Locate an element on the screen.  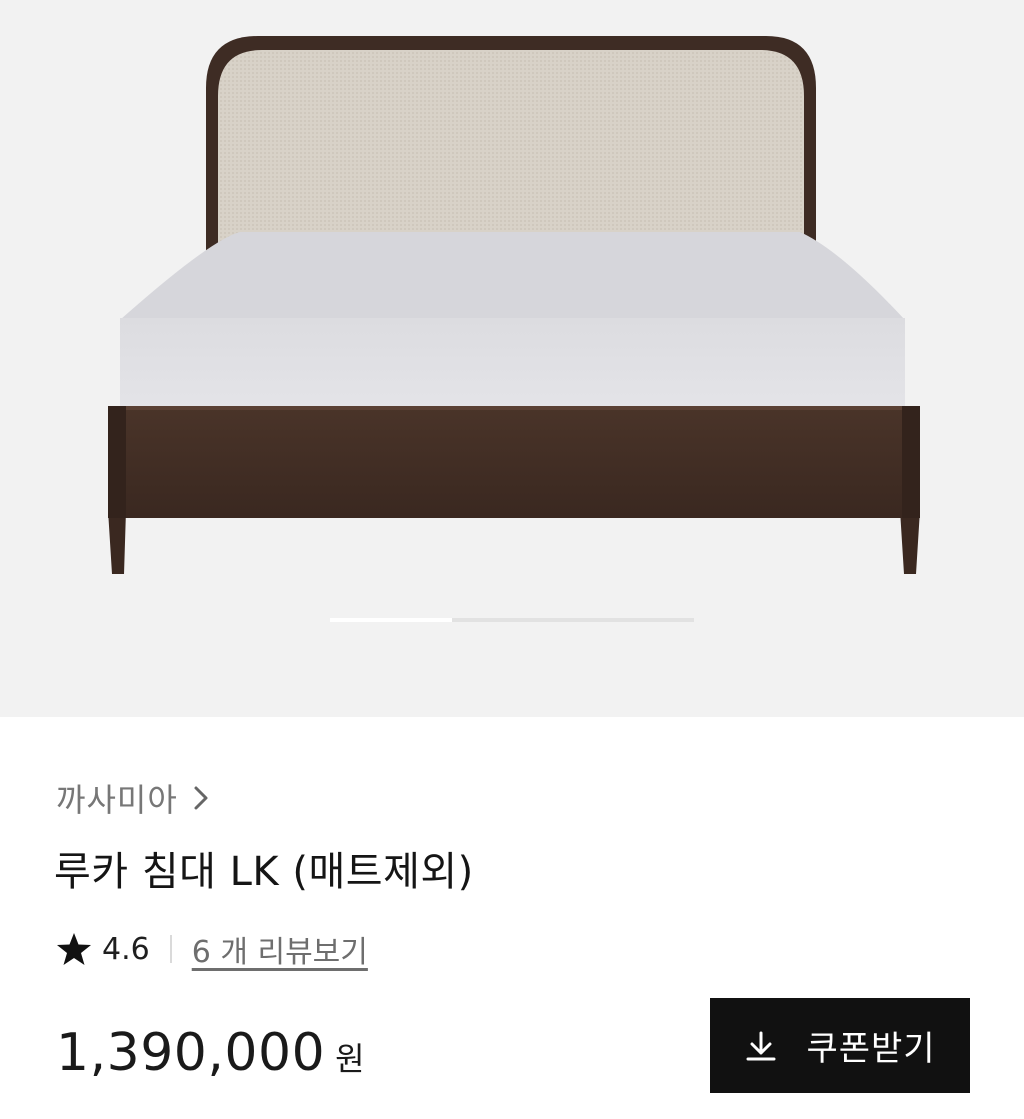
rating-row: 4.6 6 개 리뷰보기 is located at coordinates (212, 949).